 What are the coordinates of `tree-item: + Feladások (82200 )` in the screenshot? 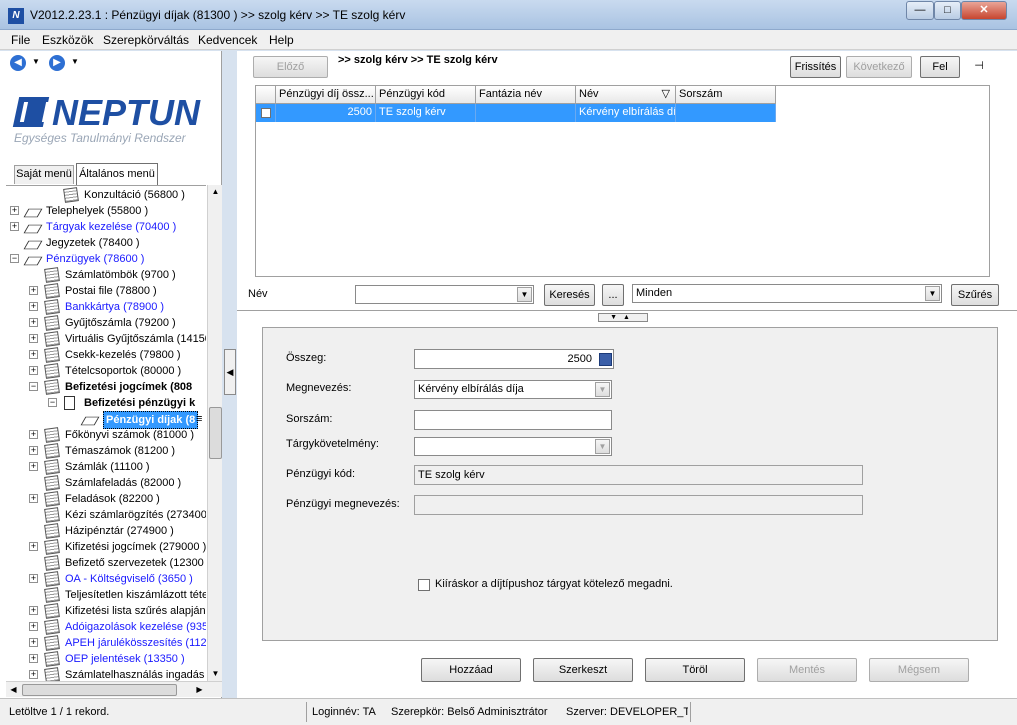 It's located at (106, 499).